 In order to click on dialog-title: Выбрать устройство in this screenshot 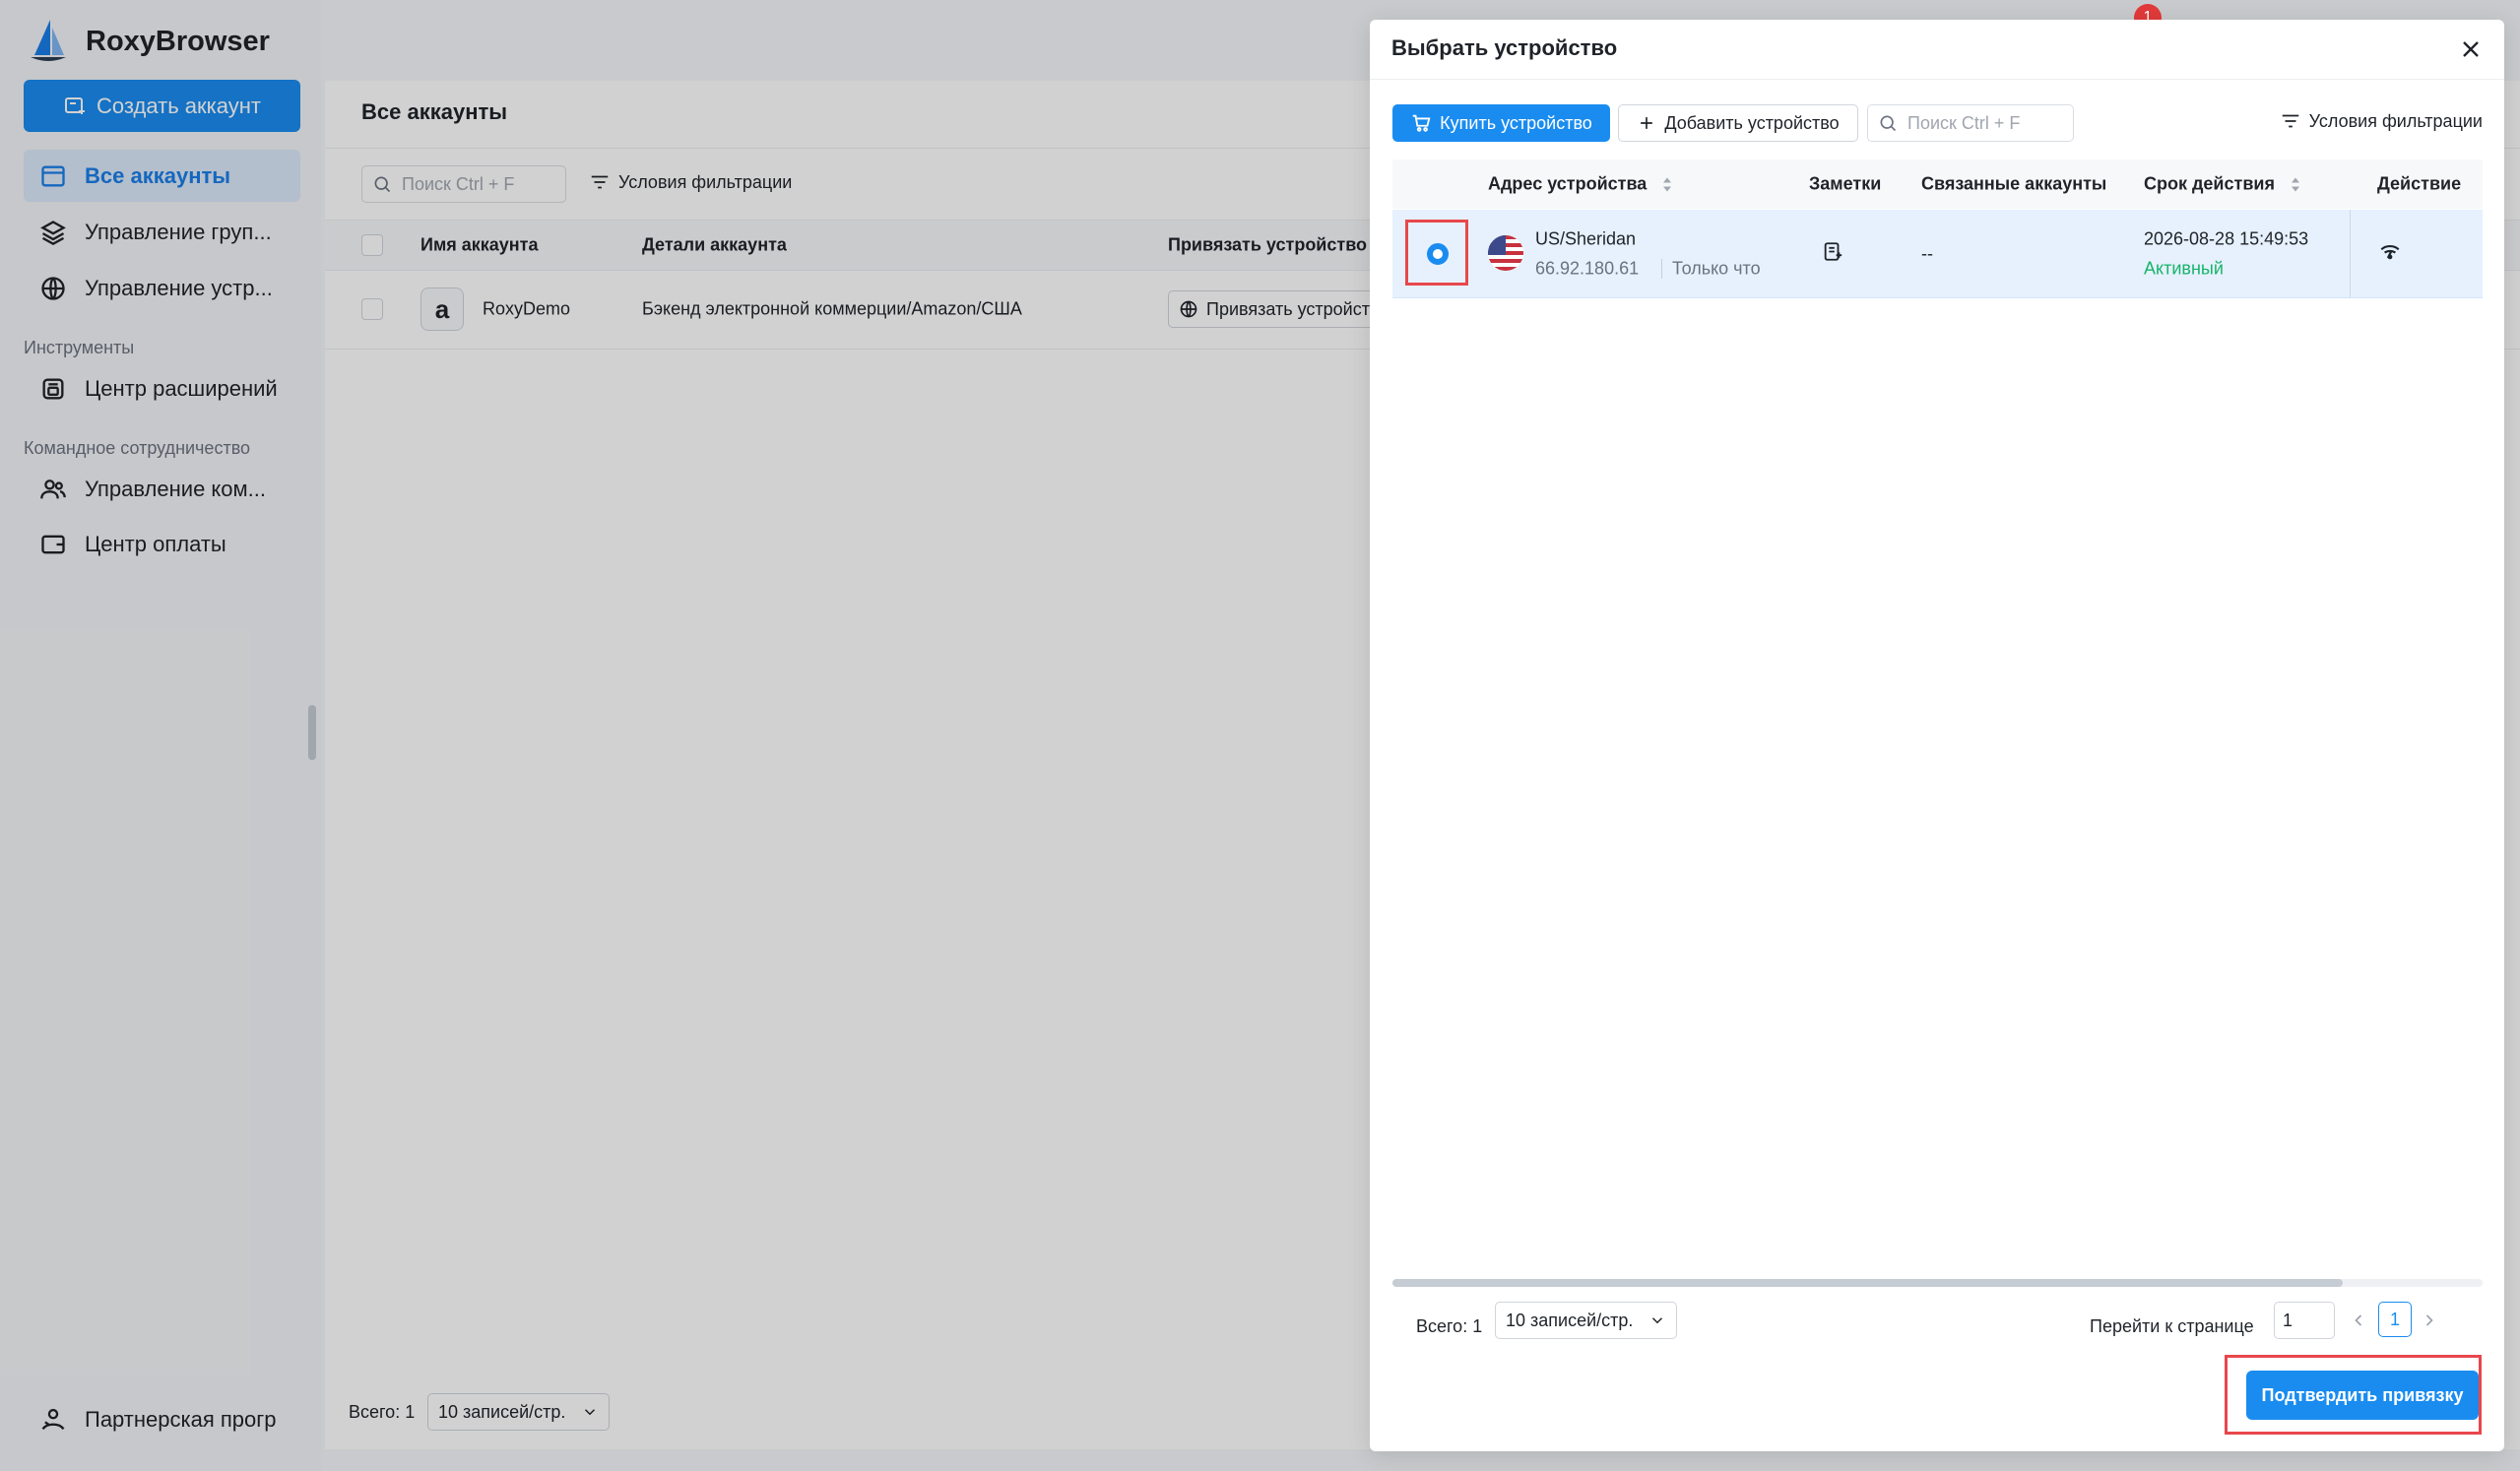, I will do `click(1504, 47)`.